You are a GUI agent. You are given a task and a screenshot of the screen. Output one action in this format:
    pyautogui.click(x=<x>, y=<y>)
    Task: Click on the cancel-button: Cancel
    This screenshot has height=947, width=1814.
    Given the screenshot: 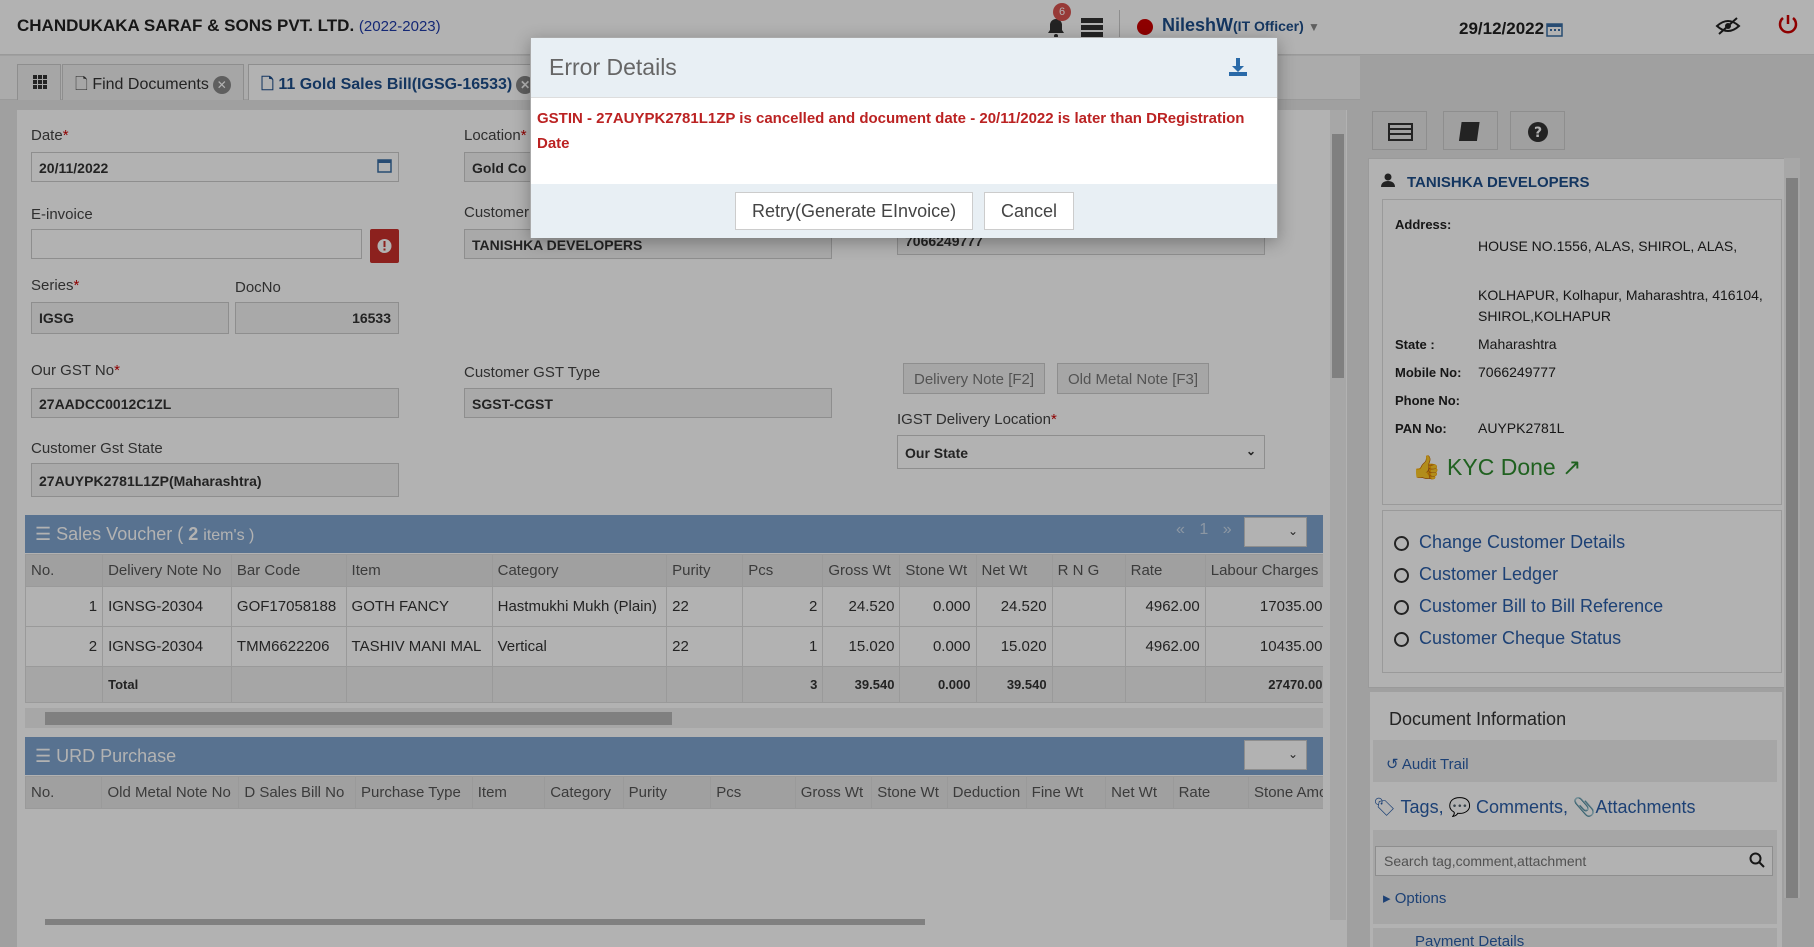 What is the action you would take?
    pyautogui.click(x=1029, y=211)
    